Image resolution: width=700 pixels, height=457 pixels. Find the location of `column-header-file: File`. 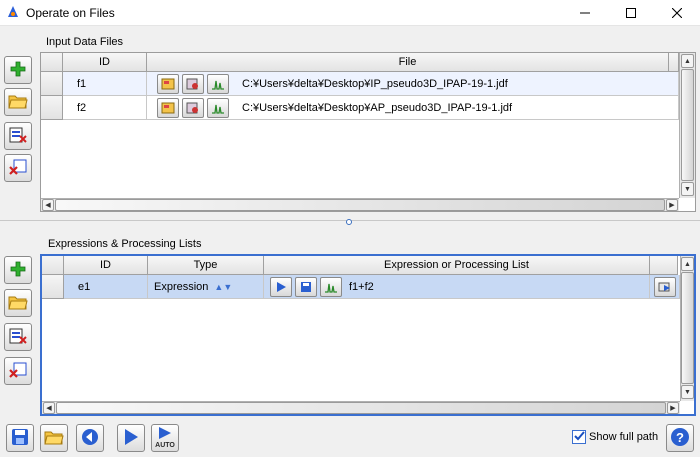

column-header-file: File is located at coordinates (408, 62).